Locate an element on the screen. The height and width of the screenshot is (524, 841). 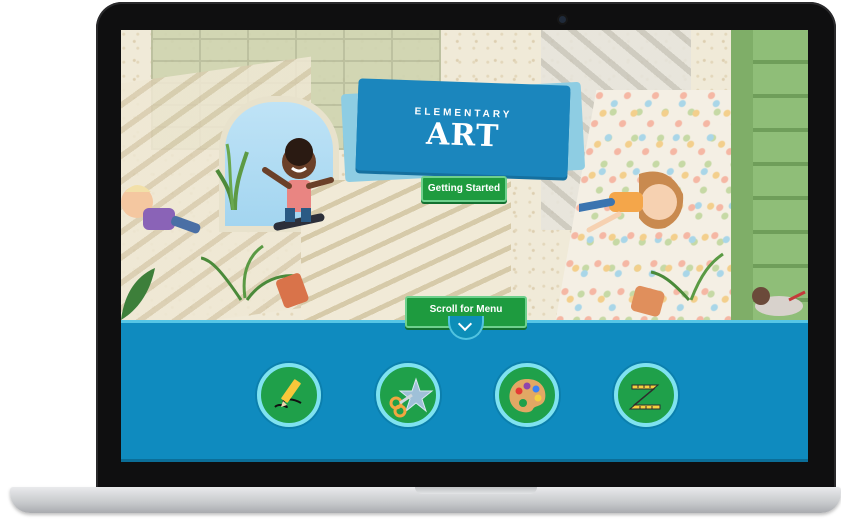
menu-button-drawing is located at coordinates (289, 395).